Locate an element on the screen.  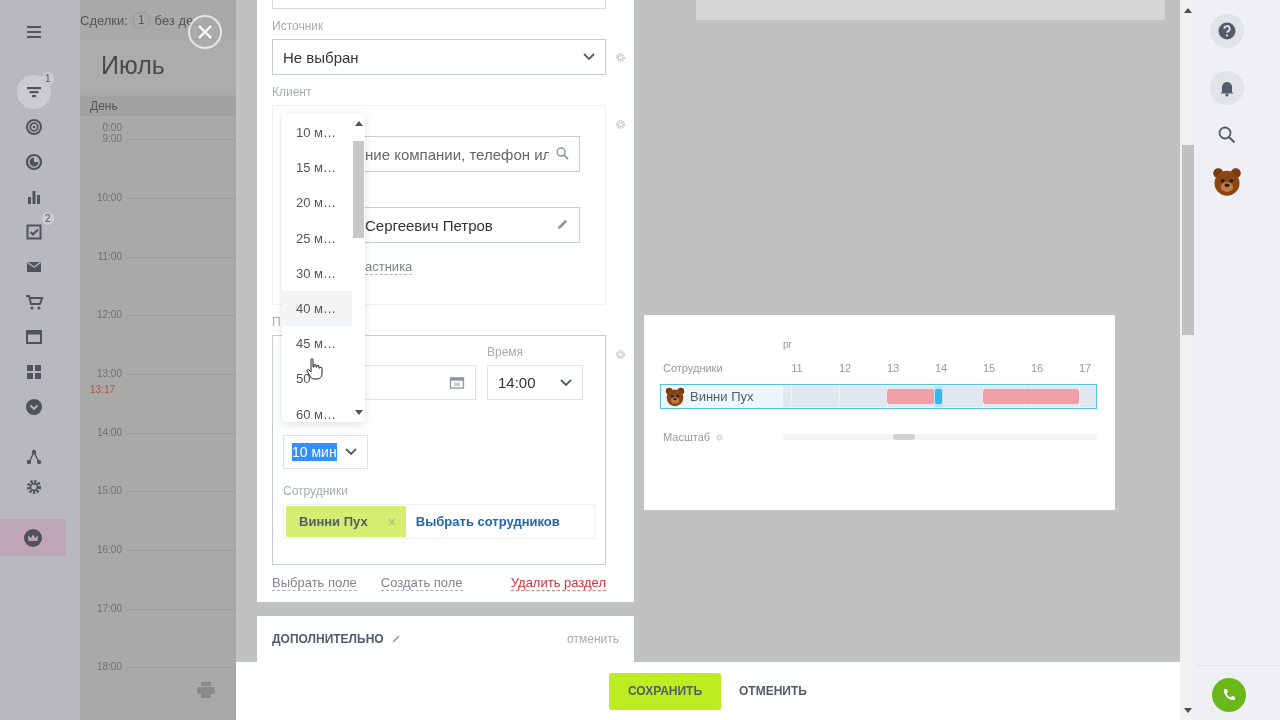
help-button is located at coordinates (1227, 31).